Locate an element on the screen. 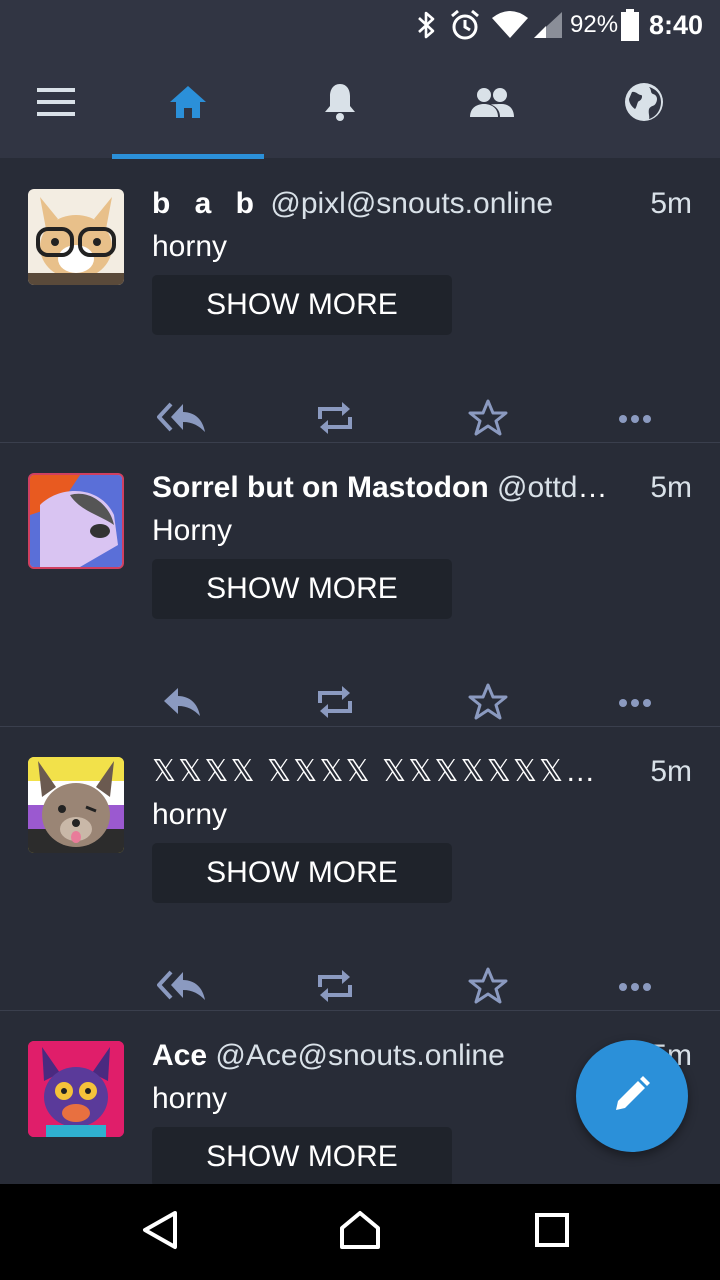  menu-icon is located at coordinates (56, 104).